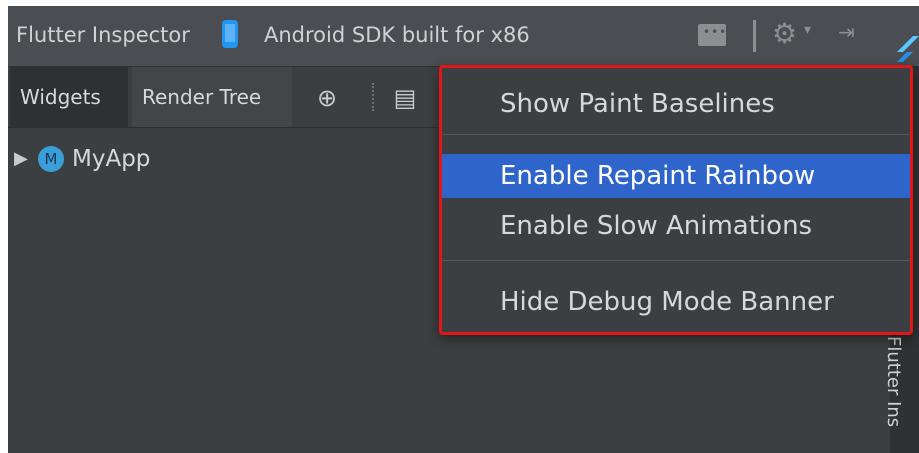 The width and height of the screenshot is (919, 453). What do you see at coordinates (893, 381) in the screenshot?
I see `side-tool-tab-flutter-inspector: Flutter Ins` at bounding box center [893, 381].